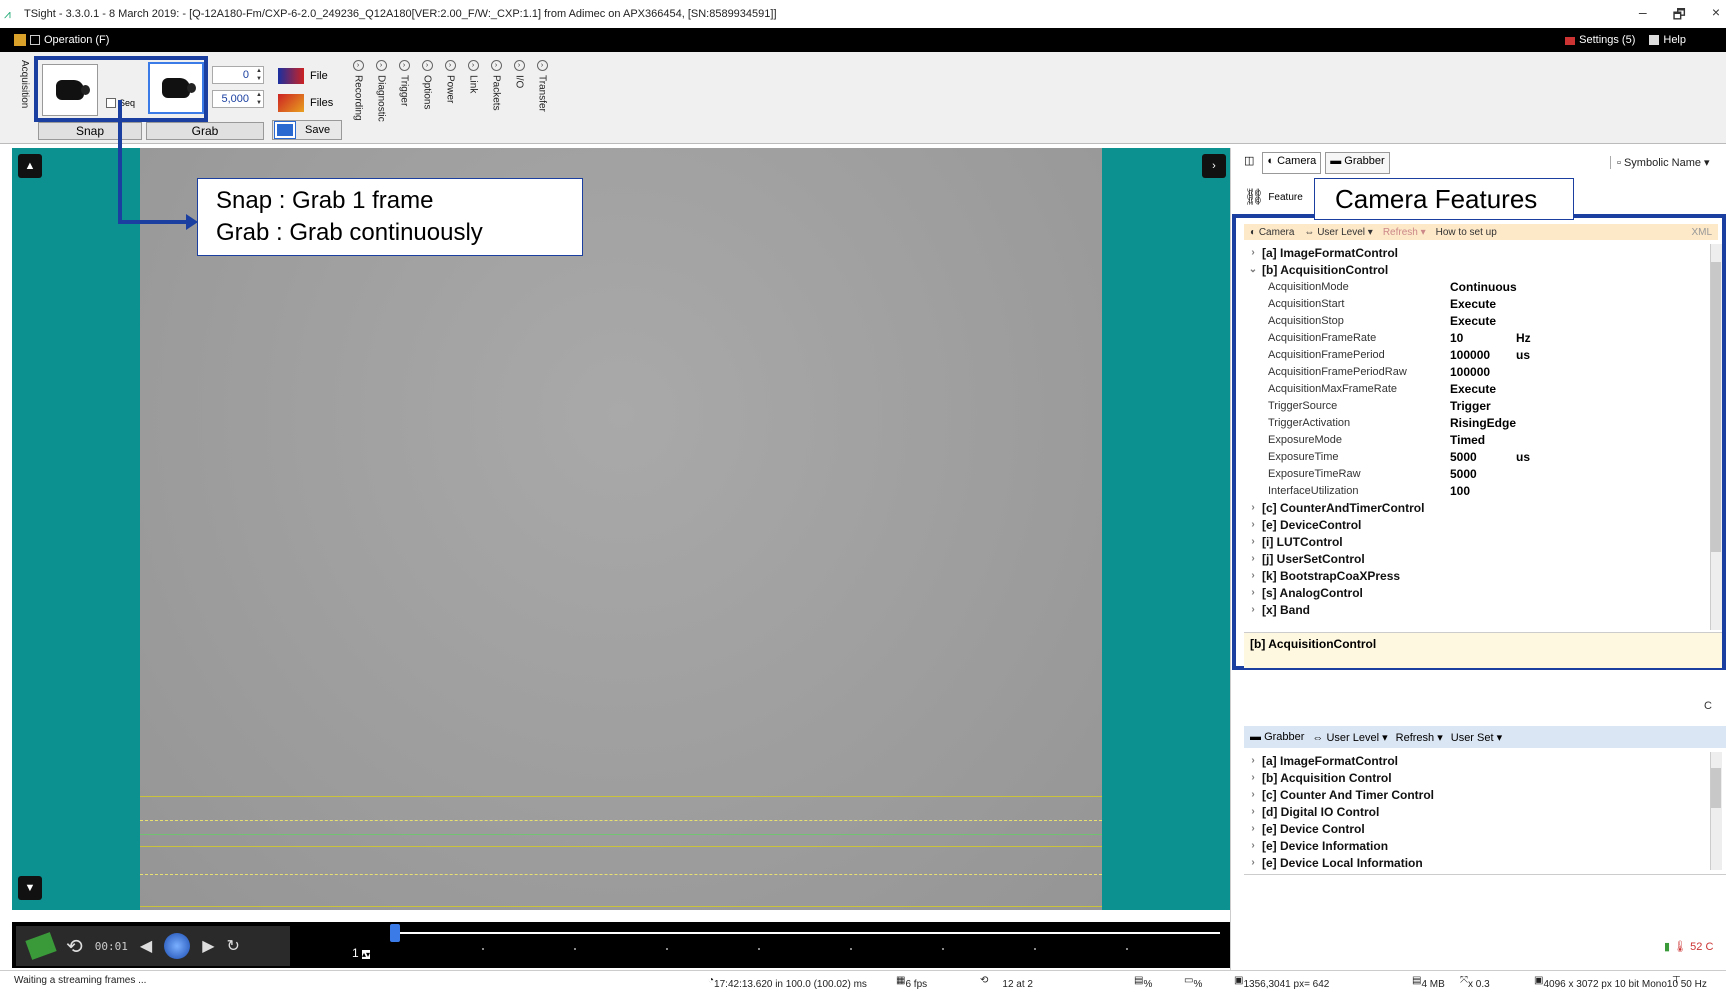 This screenshot has width=1726, height=990. Describe the element at coordinates (1477, 388) in the screenshot. I see `feature-row: AcquisitionMaxFrameRate Execute` at that location.